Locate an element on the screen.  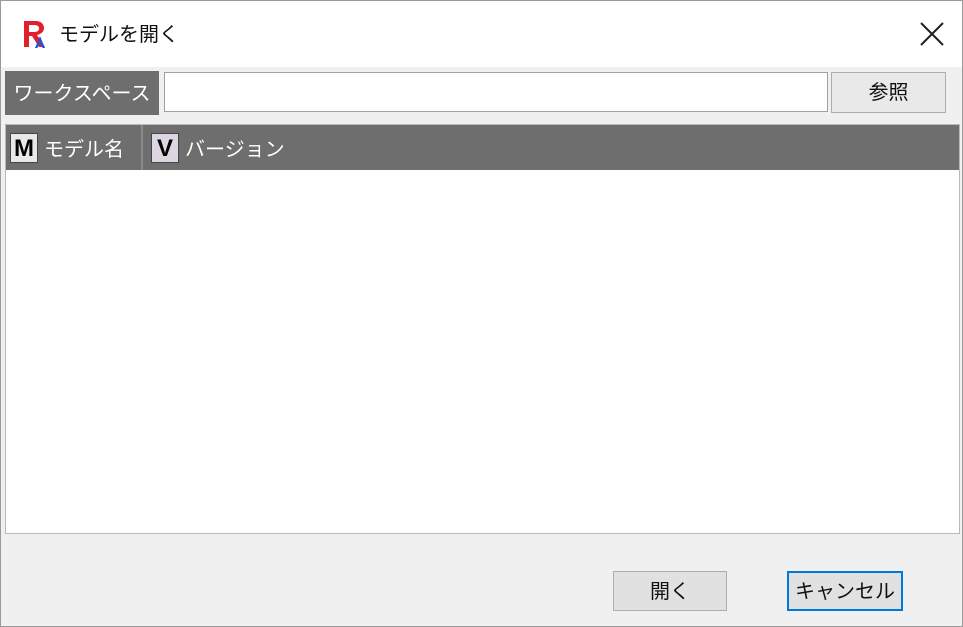
dialog-footer: 開く キャンセル is located at coordinates (481, 583).